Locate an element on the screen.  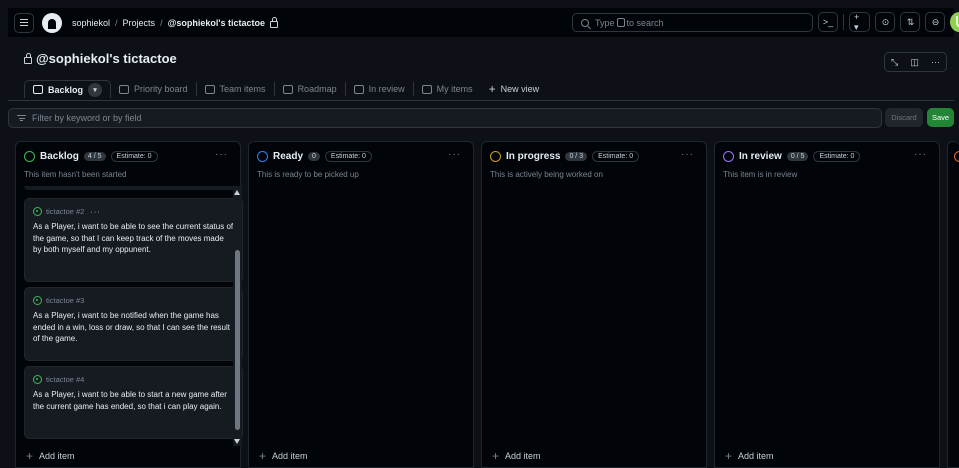
discard-button: Discard is located at coordinates (904, 117).